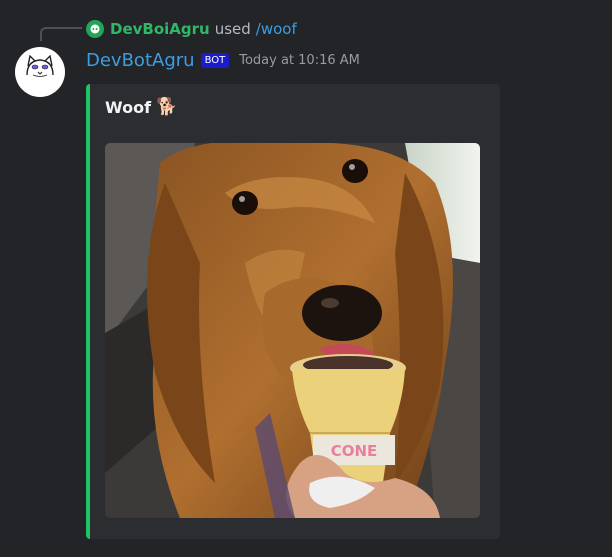  Describe the element at coordinates (40, 65) in the screenshot. I see `cat-sketch-icon` at that location.